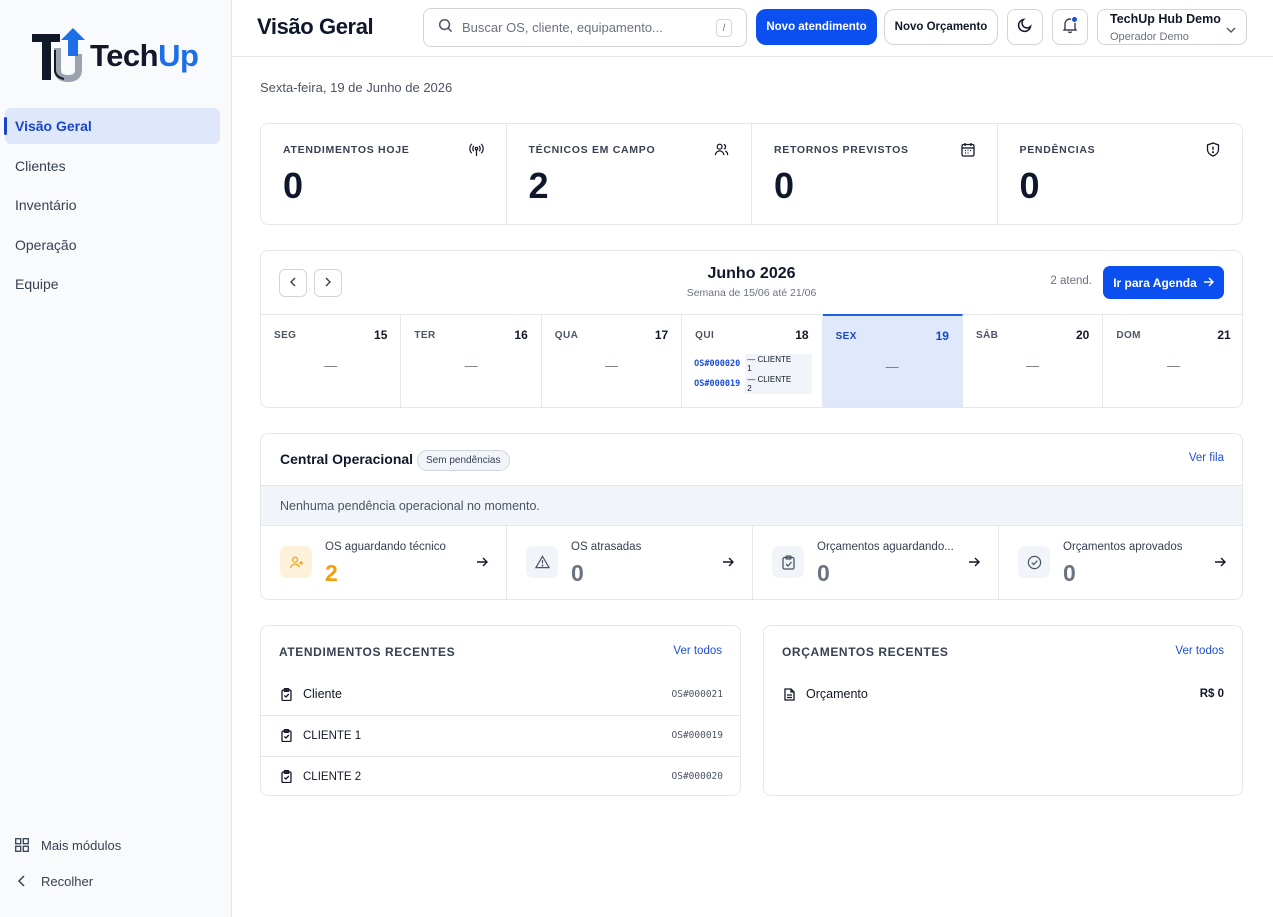 This screenshot has height=917, width=1273. I want to click on calendar-icon, so click(967, 152).